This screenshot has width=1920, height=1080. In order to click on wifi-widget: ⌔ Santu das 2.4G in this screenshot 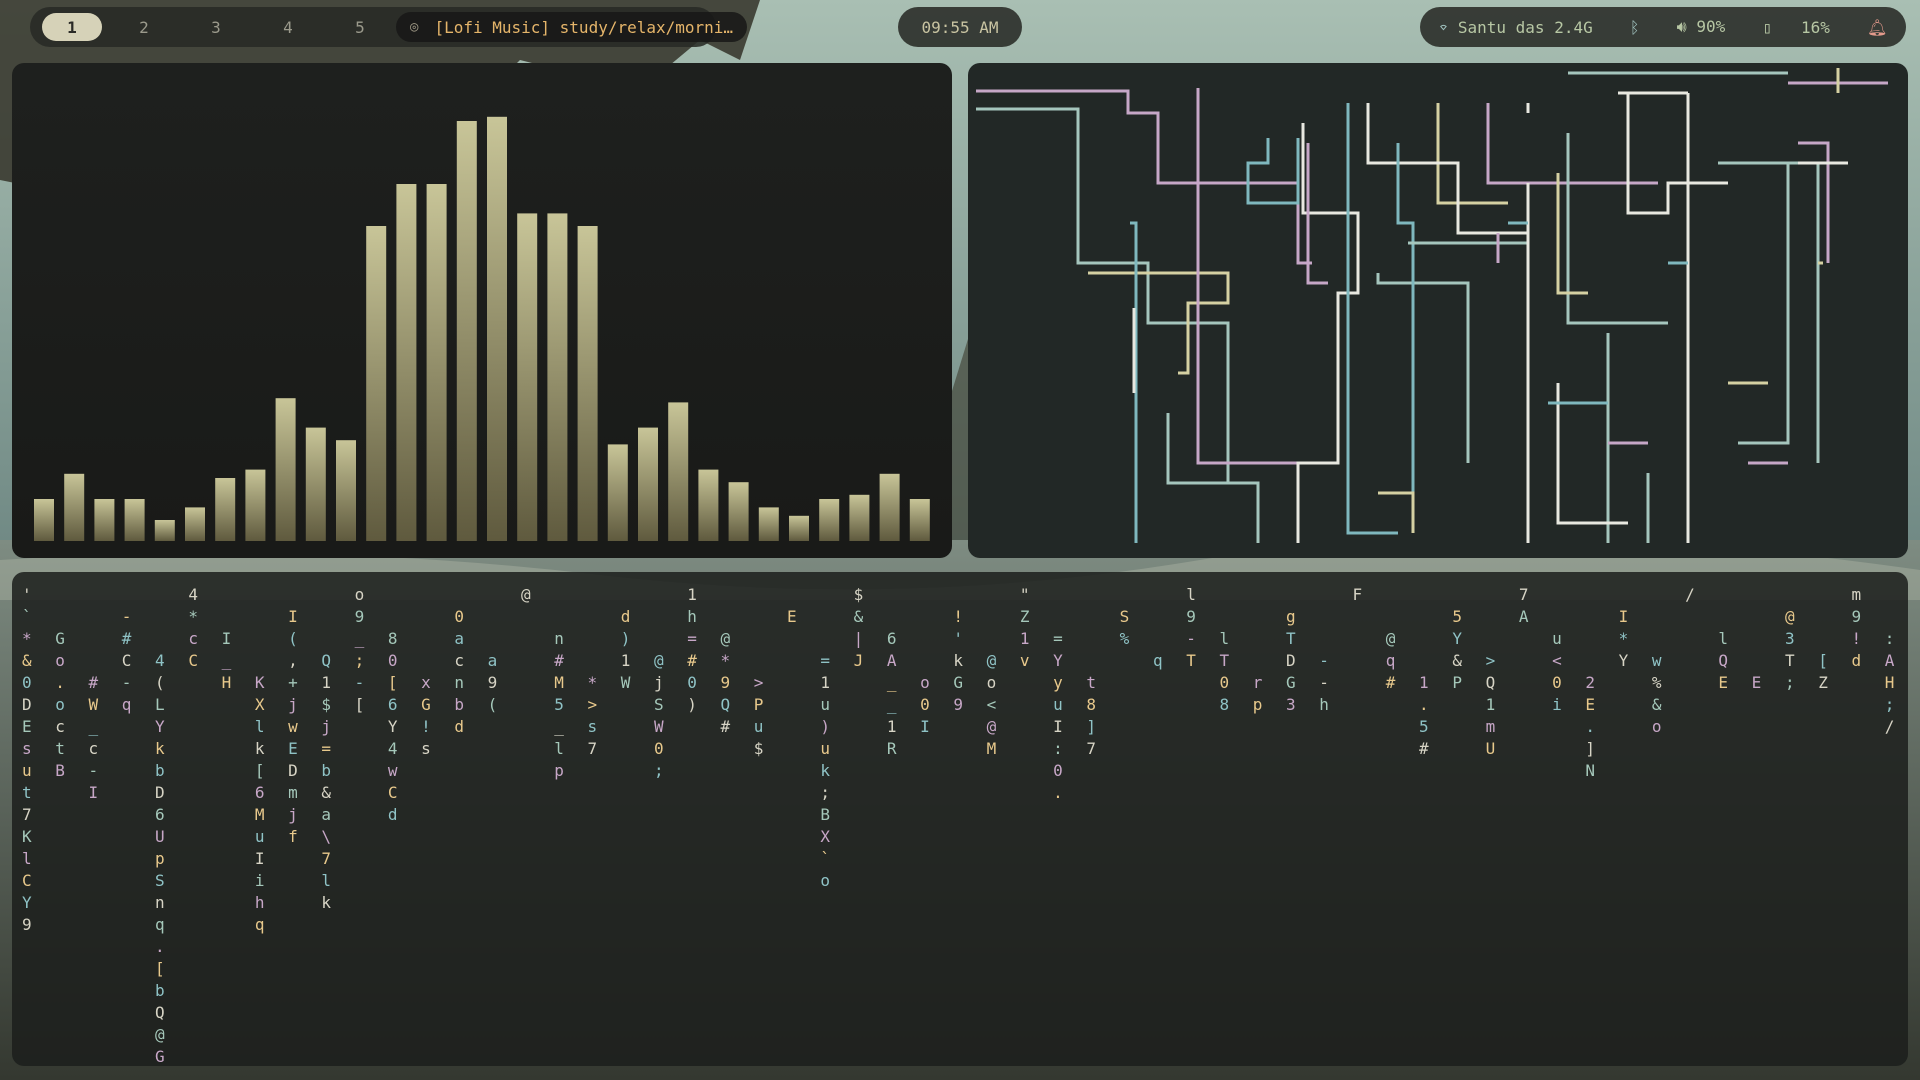, I will do `click(1516, 27)`.